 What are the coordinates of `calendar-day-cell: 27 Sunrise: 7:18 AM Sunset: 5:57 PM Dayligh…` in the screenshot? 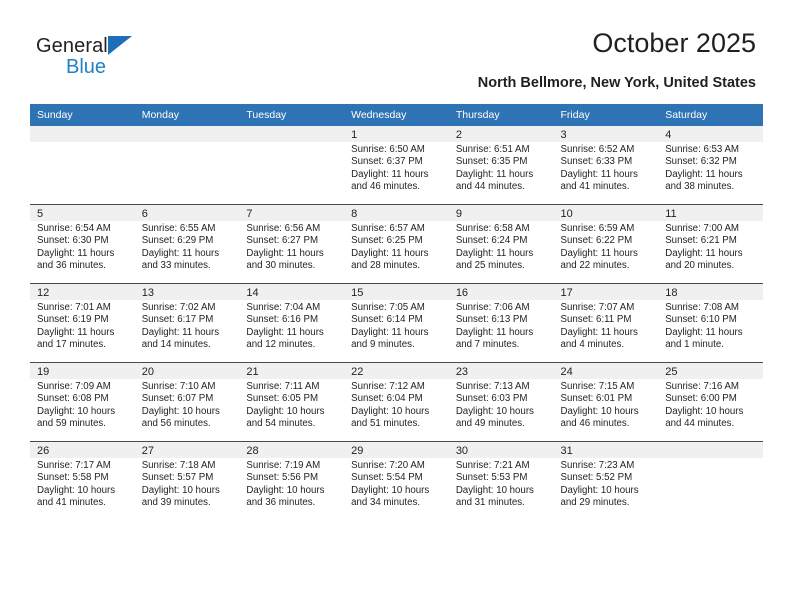 It's located at (187, 481).